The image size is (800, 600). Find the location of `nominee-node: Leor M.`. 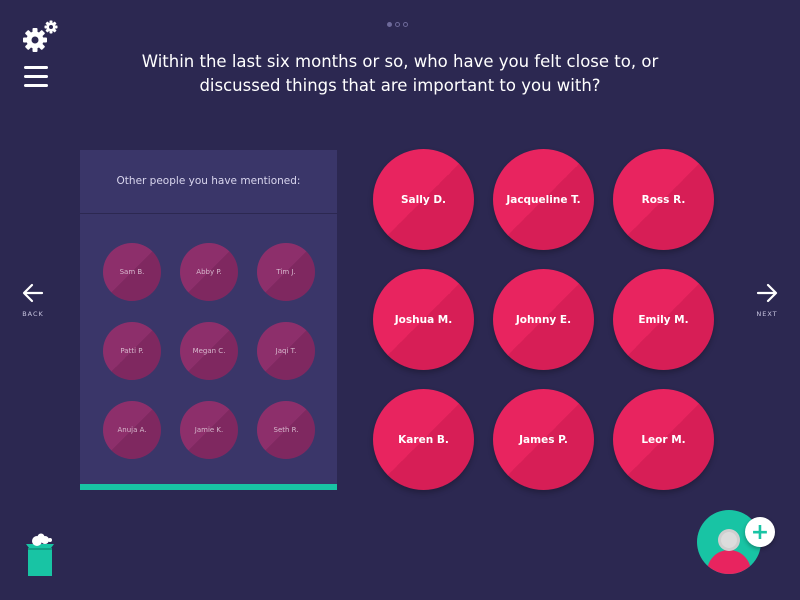

nominee-node: Leor M. is located at coordinates (663, 439).